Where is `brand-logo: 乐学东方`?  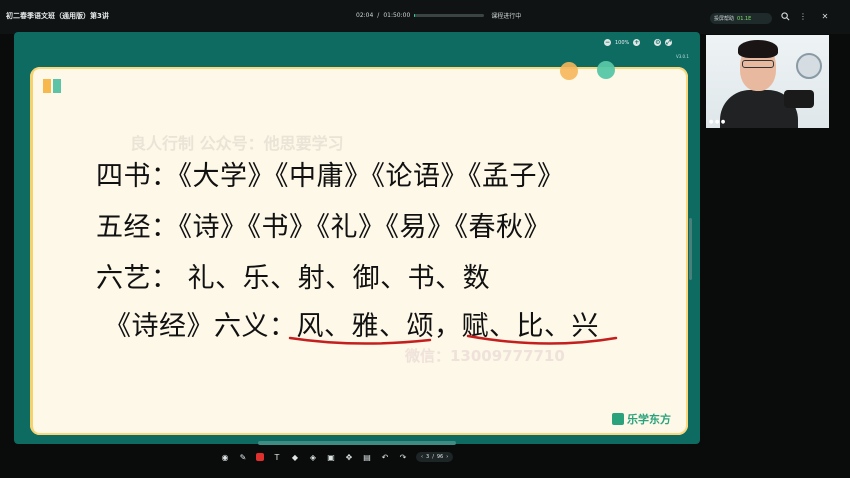
brand-logo: 乐学东方 is located at coordinates (641, 419).